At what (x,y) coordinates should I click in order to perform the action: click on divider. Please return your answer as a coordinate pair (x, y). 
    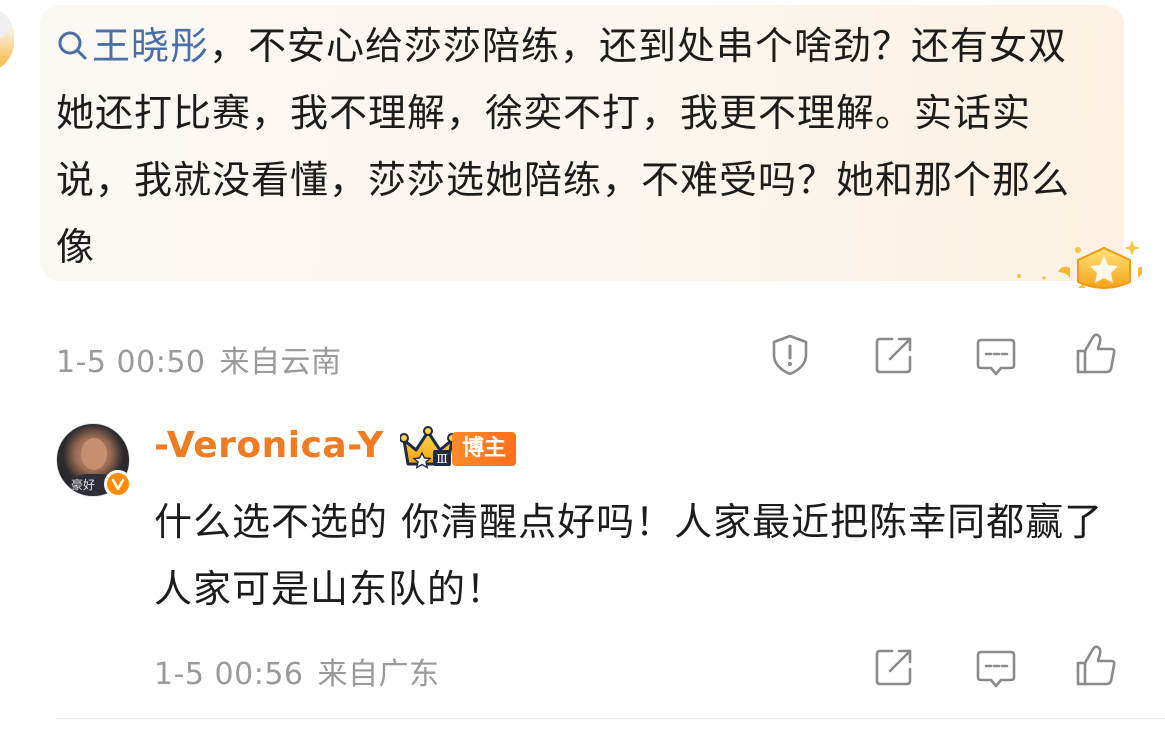
    Looking at the image, I should click on (610, 718).